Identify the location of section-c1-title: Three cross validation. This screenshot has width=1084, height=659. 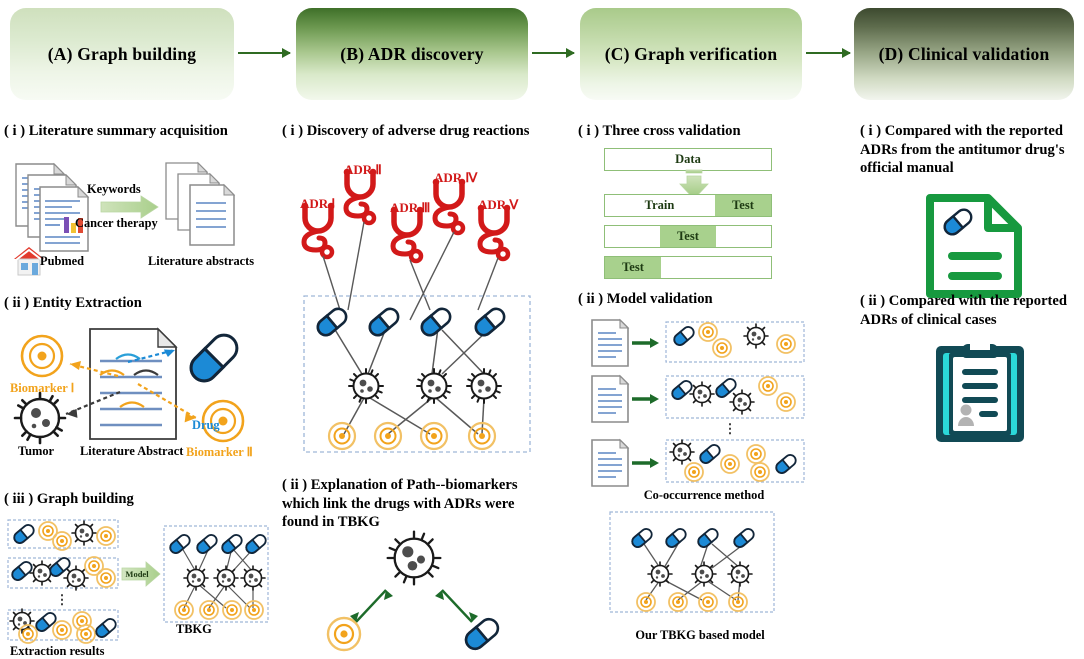
(671, 131).